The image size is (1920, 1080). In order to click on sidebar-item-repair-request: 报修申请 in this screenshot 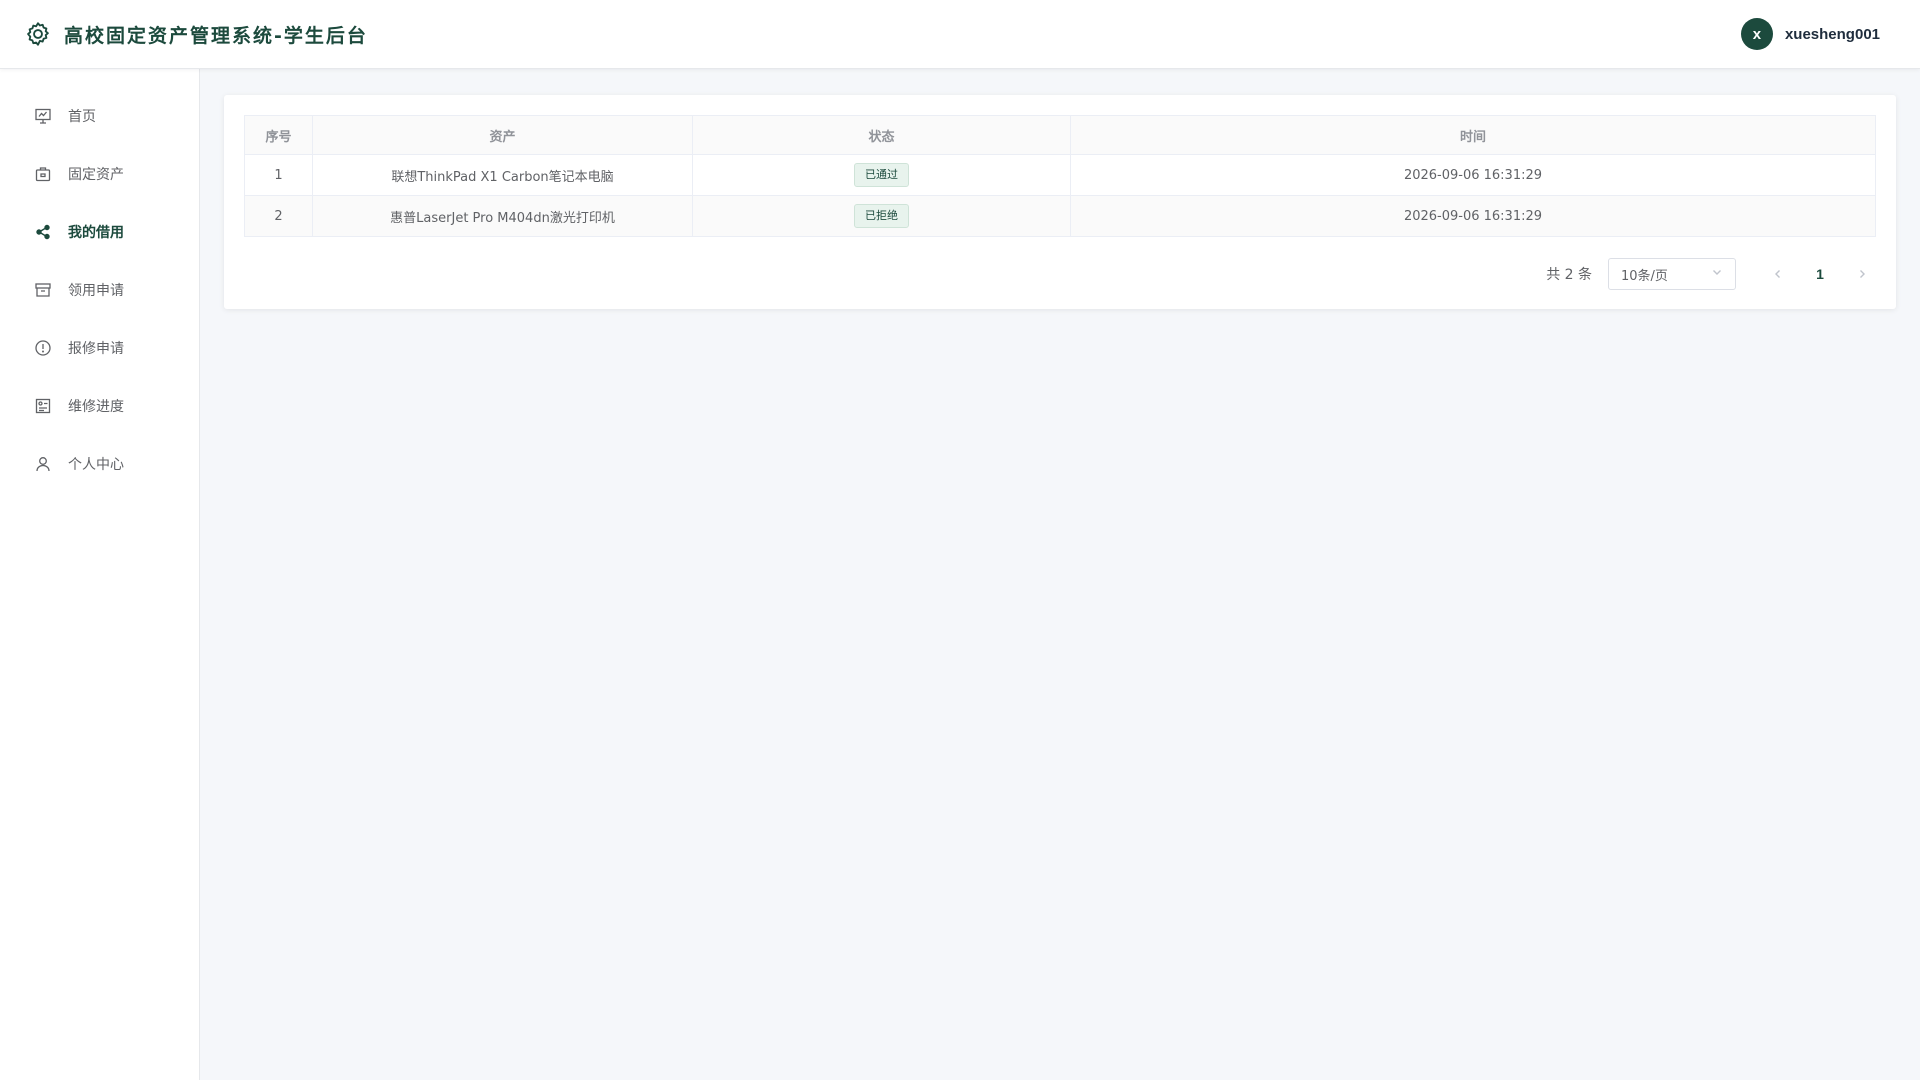, I will do `click(99, 348)`.